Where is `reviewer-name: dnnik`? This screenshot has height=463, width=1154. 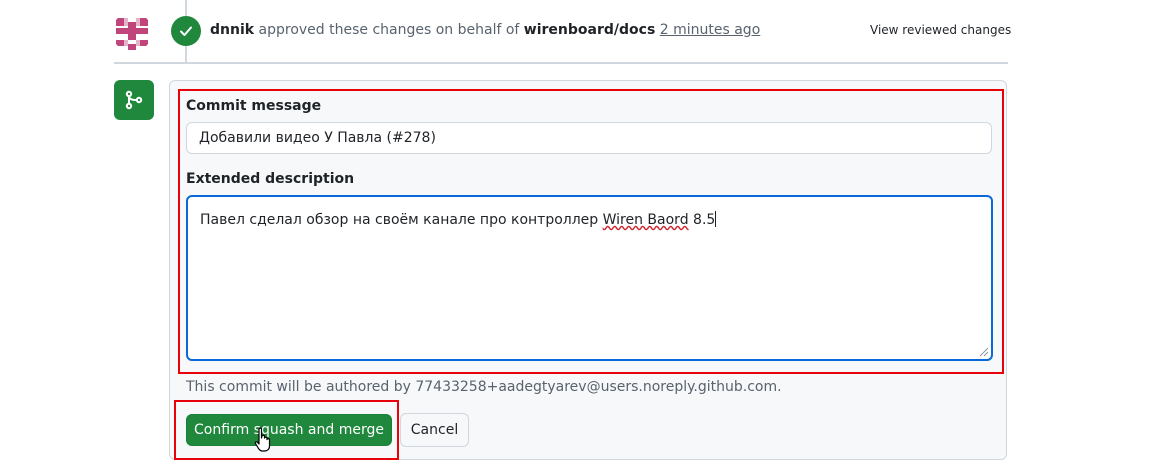
reviewer-name: dnnik is located at coordinates (232, 30).